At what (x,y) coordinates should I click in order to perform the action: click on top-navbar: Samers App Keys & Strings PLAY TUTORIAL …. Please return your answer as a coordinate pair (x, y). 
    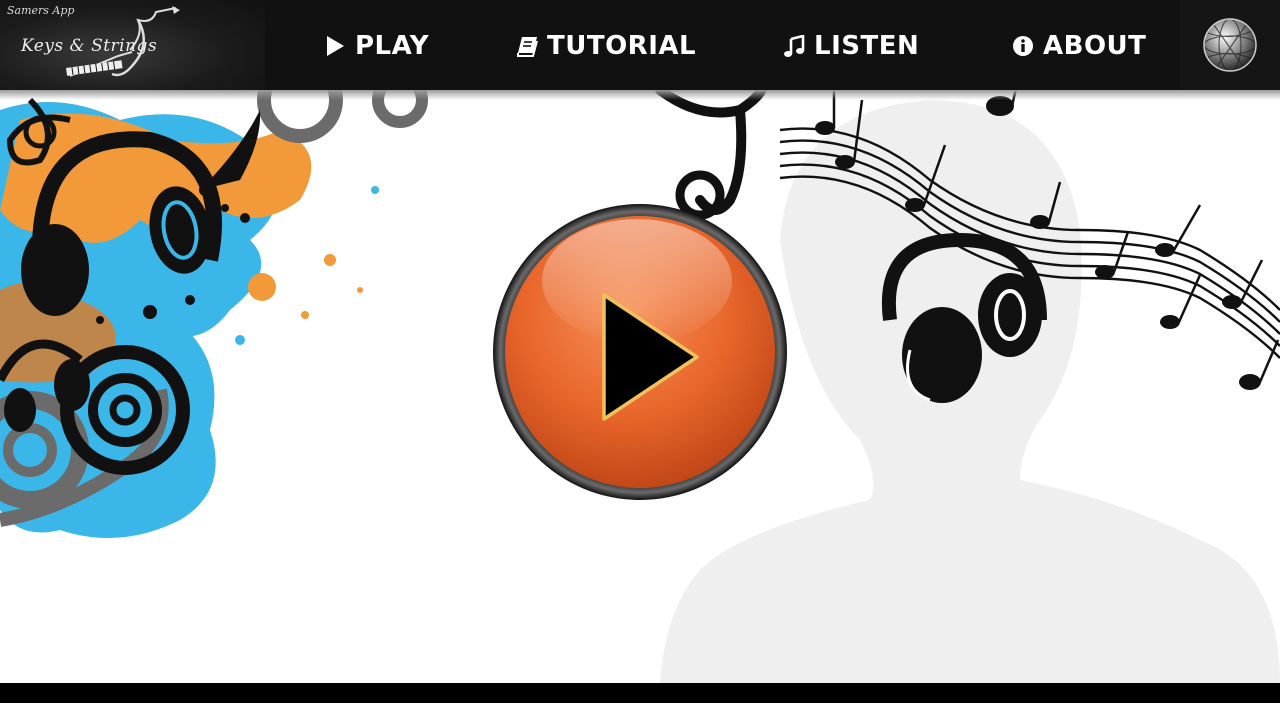
    Looking at the image, I should click on (640, 50).